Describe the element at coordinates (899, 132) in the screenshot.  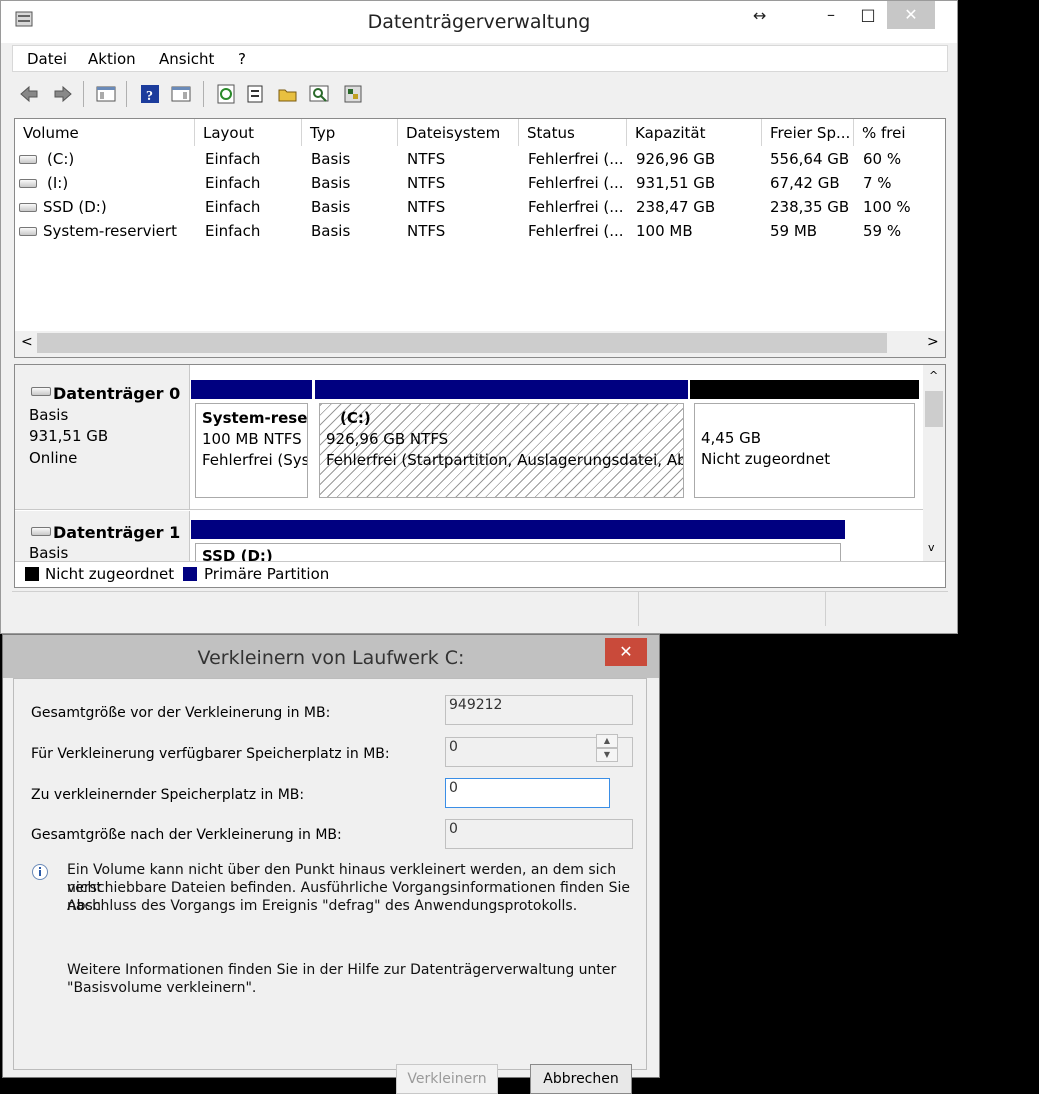
I see `column-header-prozent-frei: % frei` at that location.